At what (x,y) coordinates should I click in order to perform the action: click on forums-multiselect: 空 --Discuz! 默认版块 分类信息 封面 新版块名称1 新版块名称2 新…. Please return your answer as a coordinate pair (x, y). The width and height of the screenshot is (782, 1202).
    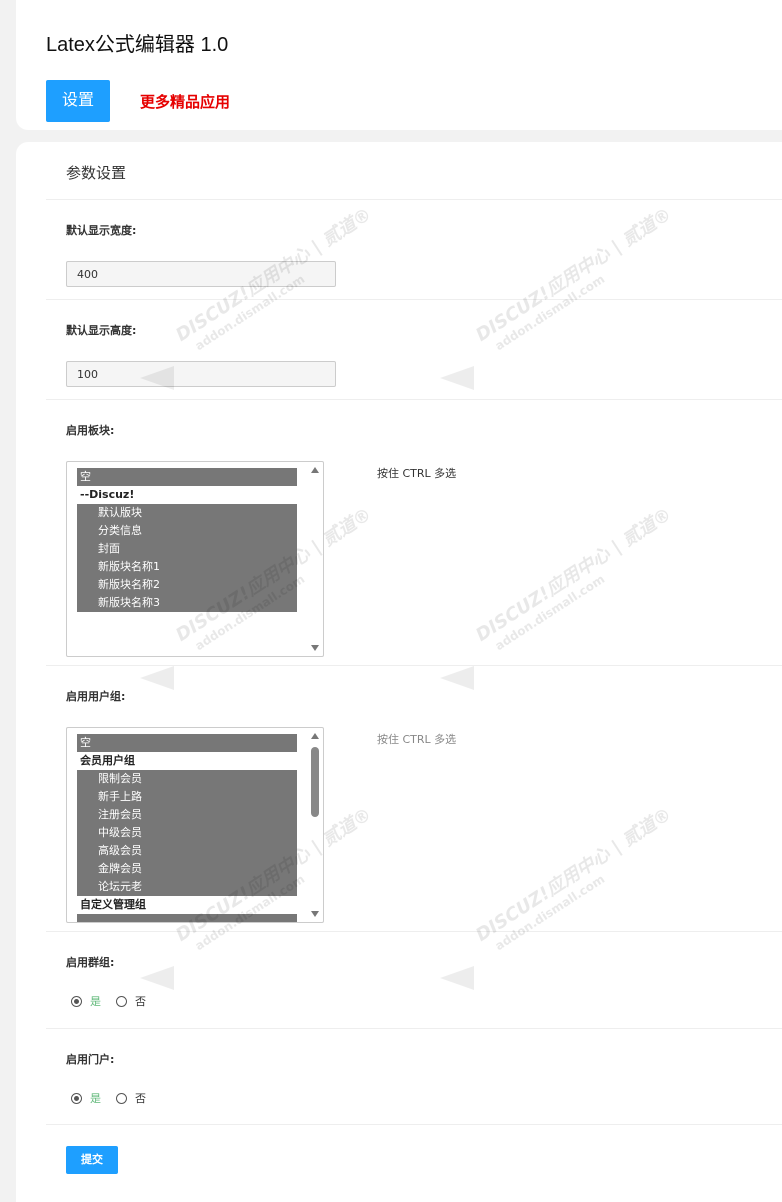
    Looking at the image, I should click on (195, 559).